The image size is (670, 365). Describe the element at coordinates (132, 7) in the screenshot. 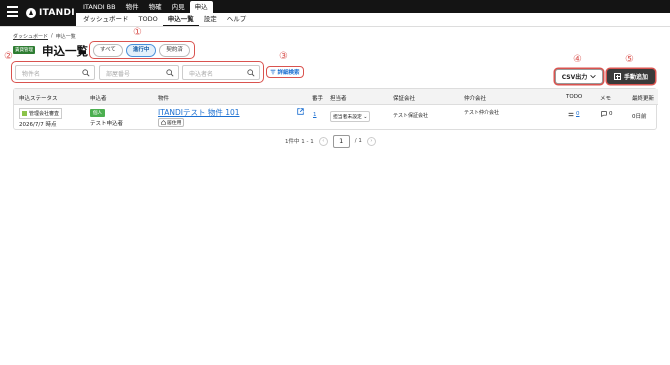

I see `global-nav-property: 物件` at that location.